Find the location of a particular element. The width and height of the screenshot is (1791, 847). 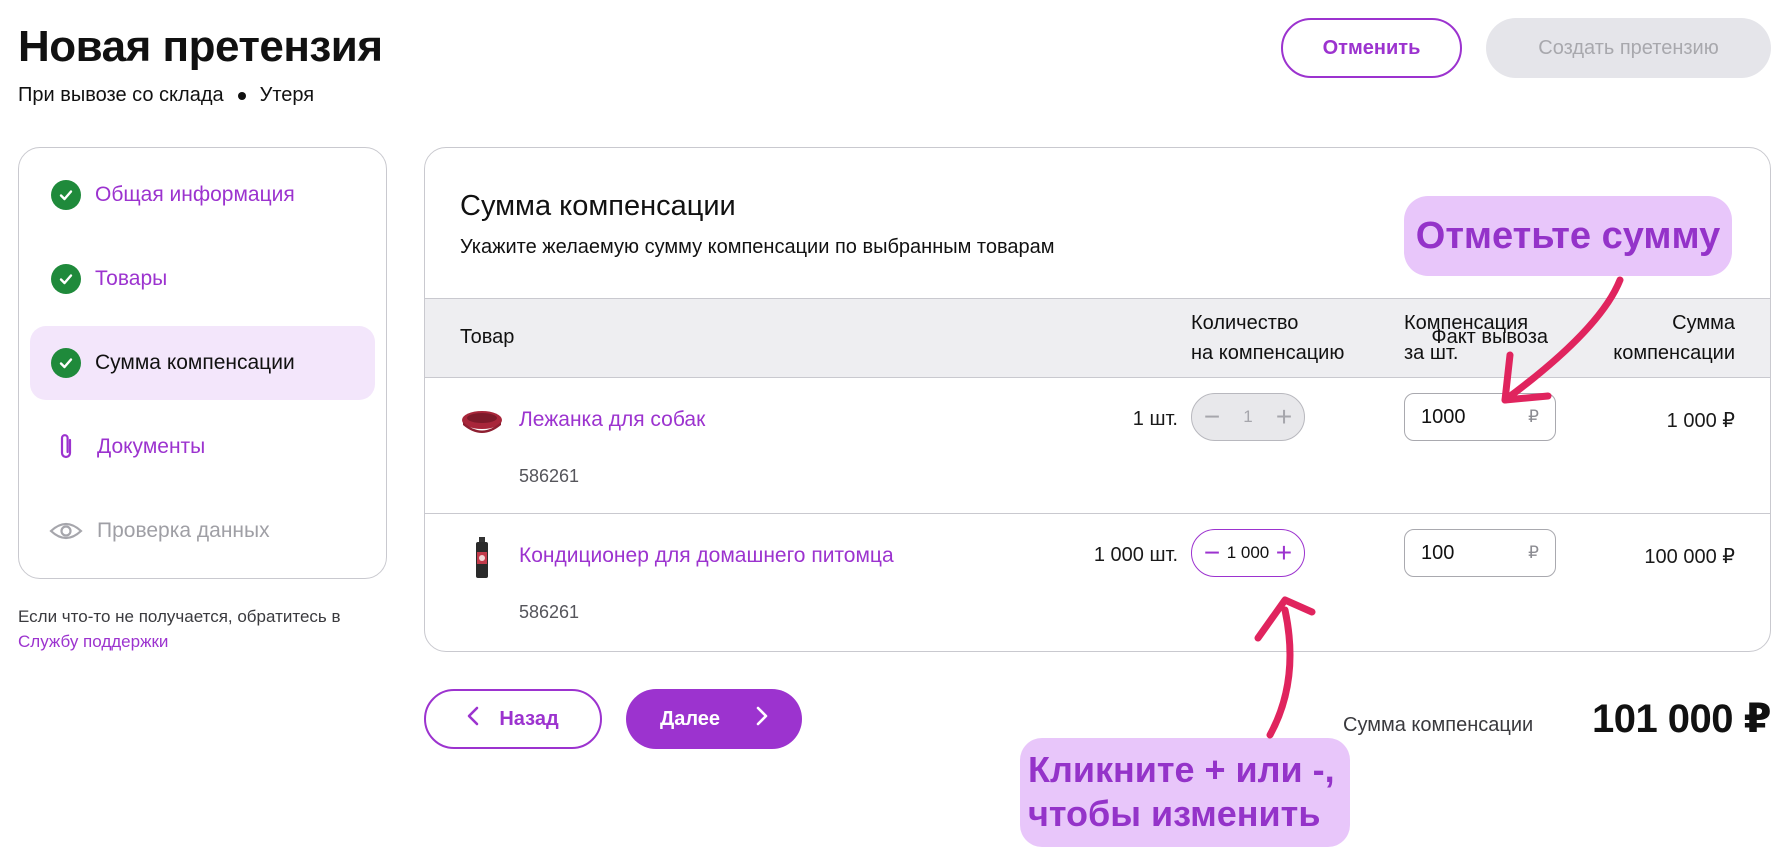

column-header-qty: Количество на компенсацию is located at coordinates (1267, 338).